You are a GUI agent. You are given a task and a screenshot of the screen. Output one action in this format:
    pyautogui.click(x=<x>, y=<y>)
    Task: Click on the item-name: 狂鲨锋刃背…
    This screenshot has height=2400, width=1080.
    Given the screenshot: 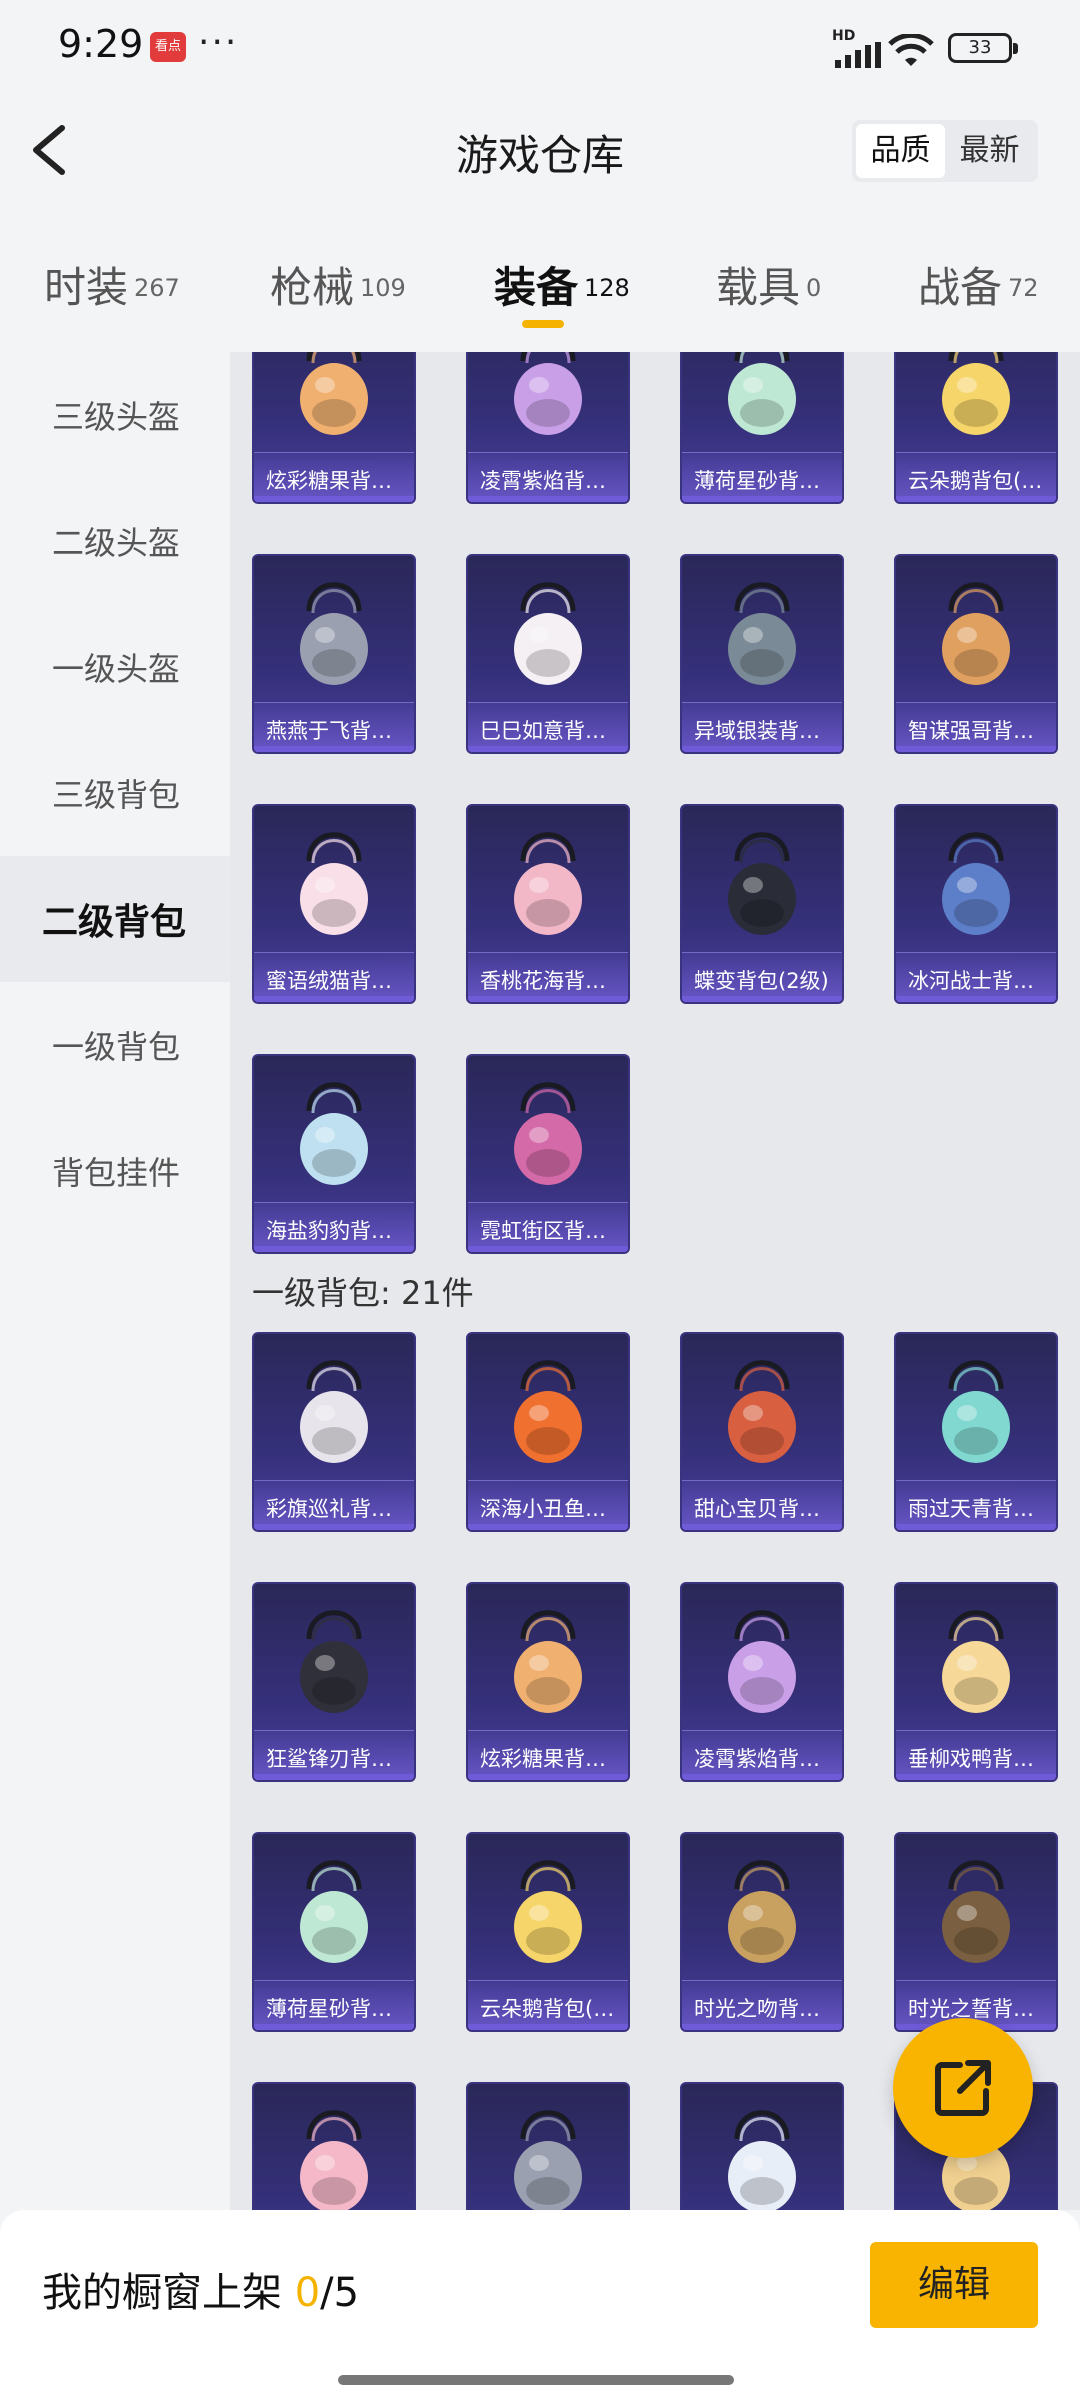 What is the action you would take?
    pyautogui.click(x=334, y=1755)
    